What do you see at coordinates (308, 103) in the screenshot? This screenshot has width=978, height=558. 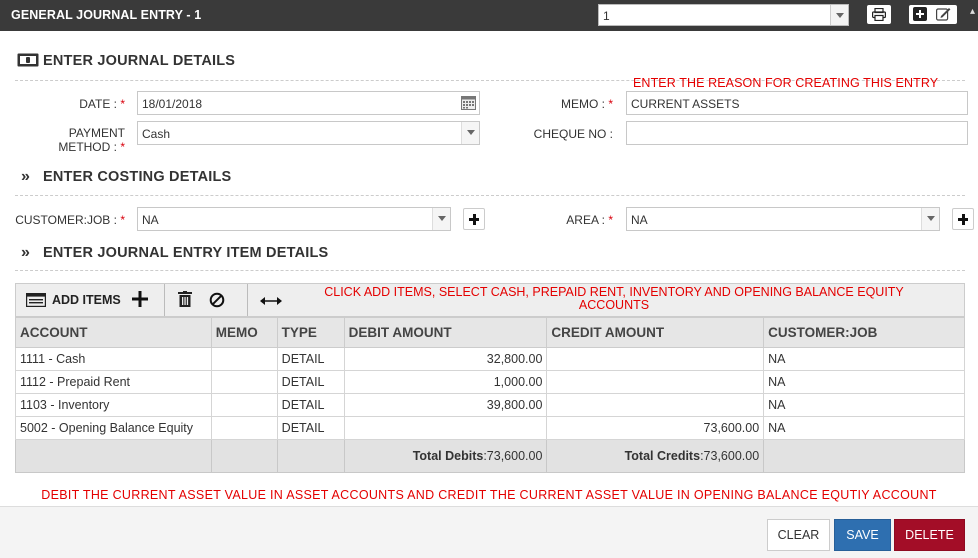 I see `date-field: 18/01/2018` at bounding box center [308, 103].